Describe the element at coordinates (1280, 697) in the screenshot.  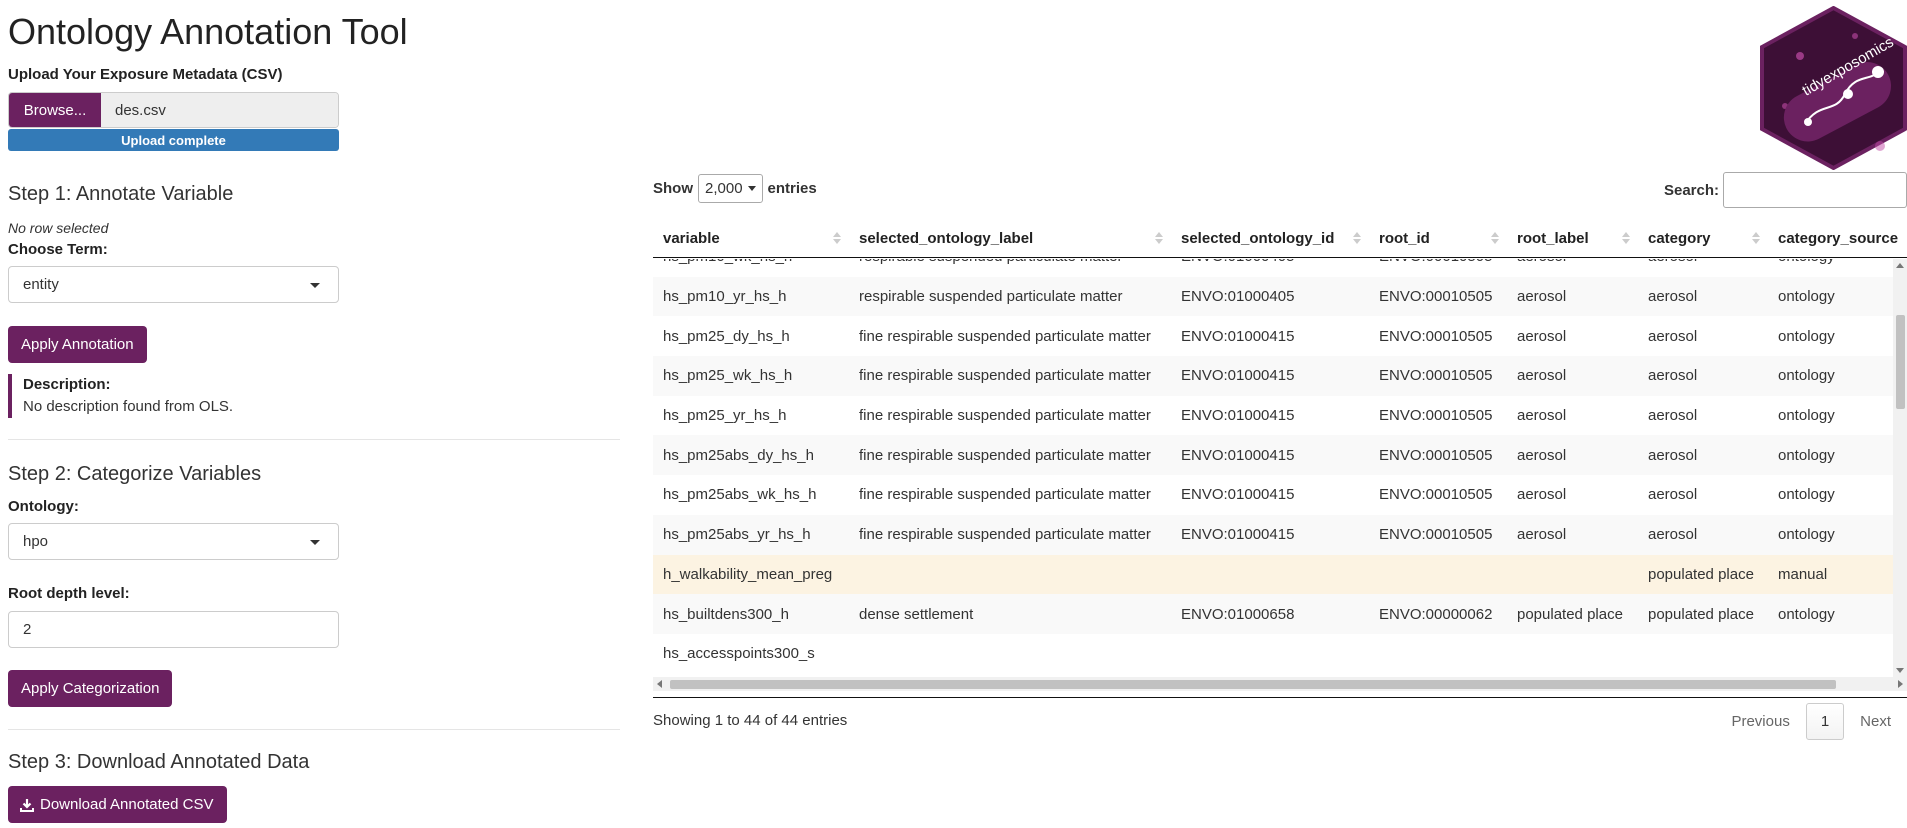
I see `table-footer-rule` at that location.